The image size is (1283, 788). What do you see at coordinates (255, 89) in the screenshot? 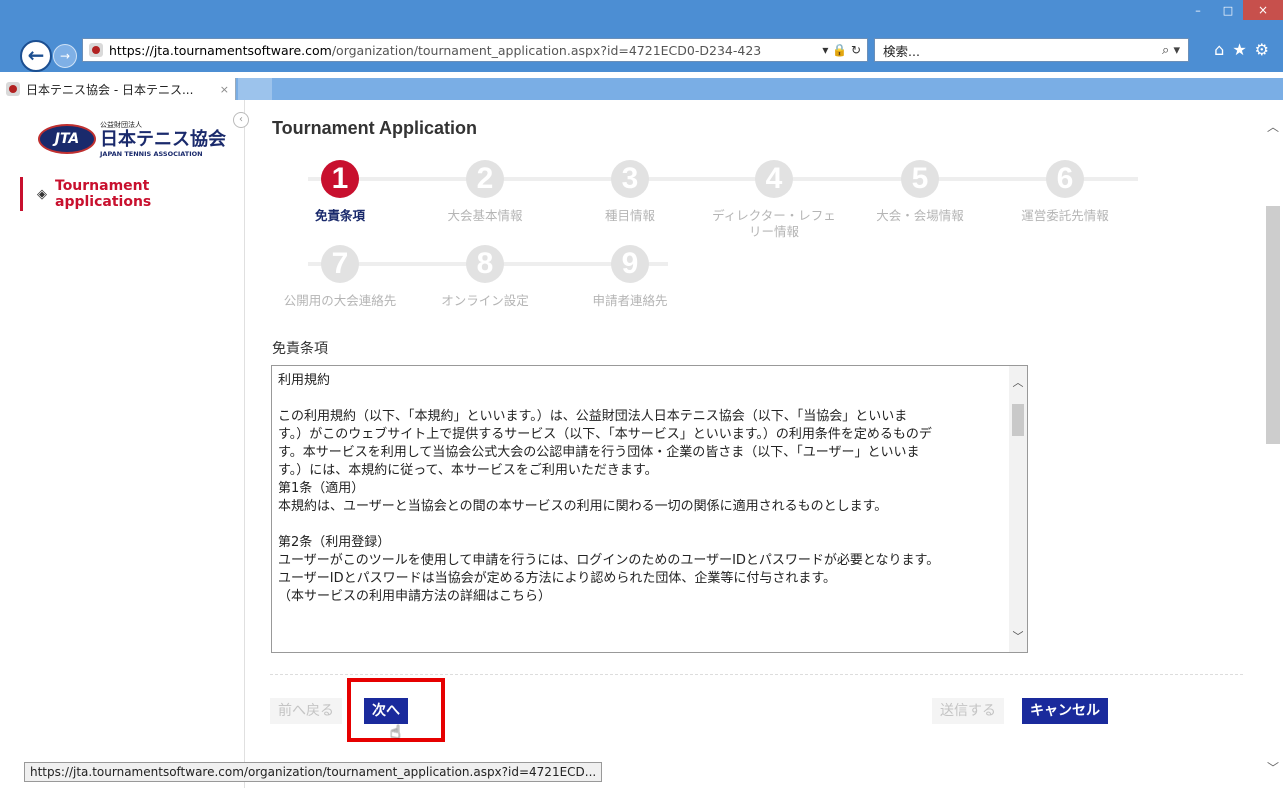
I see `new-tab-button` at bounding box center [255, 89].